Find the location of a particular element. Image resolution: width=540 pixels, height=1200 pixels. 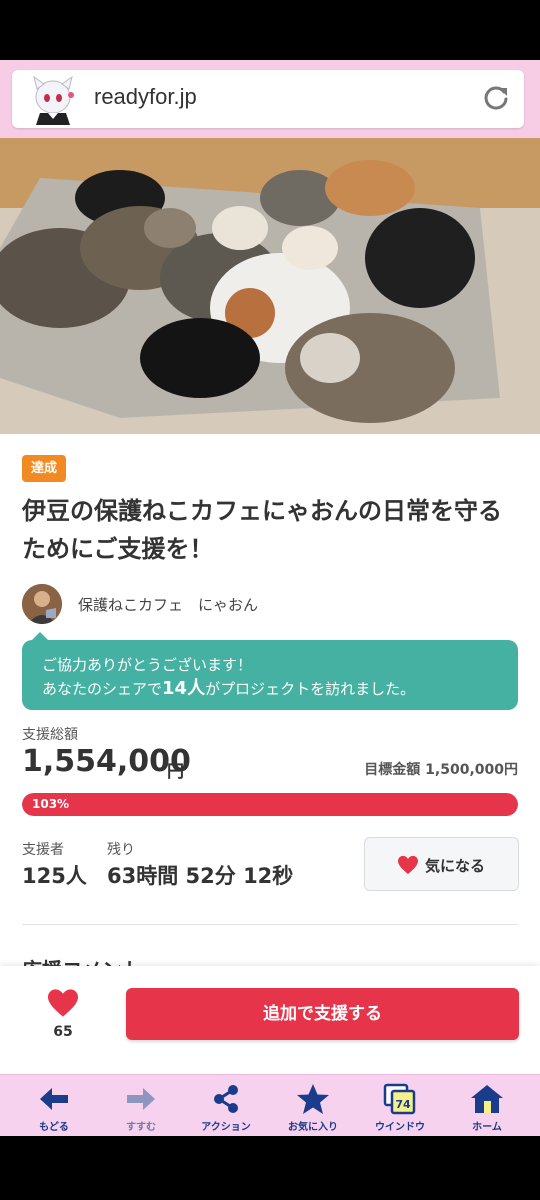

thanks-line2-prefix: あなたのシェアで is located at coordinates (102, 689).